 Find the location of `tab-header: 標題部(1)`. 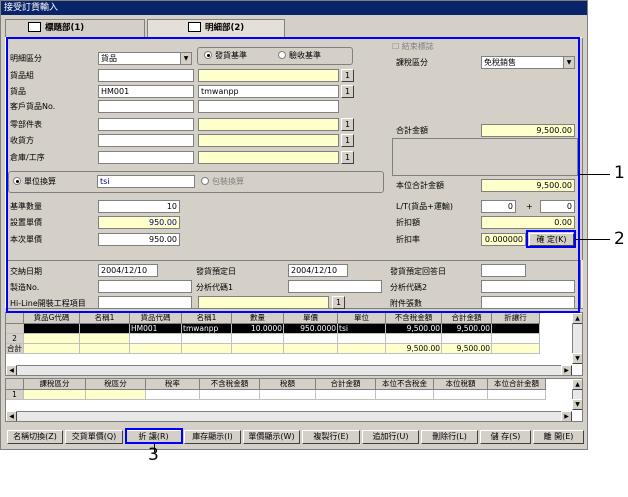

tab-header: 標題部(1) is located at coordinates (75, 28).